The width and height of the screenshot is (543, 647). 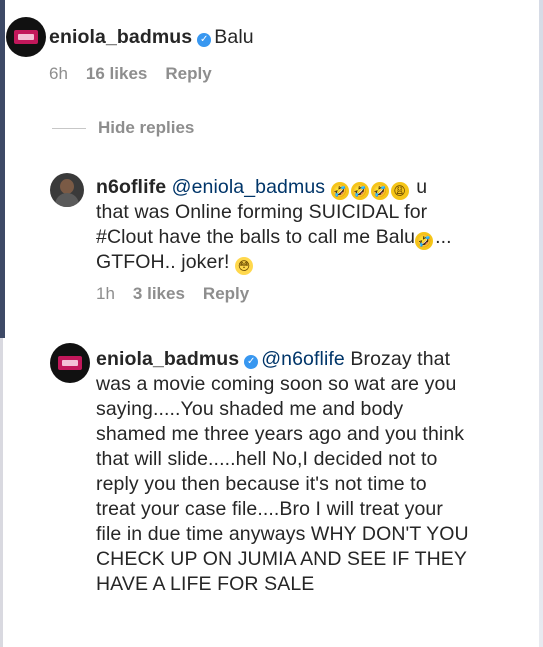 What do you see at coordinates (244, 266) in the screenshot?
I see `flushed-face-emoji: 😳` at bounding box center [244, 266].